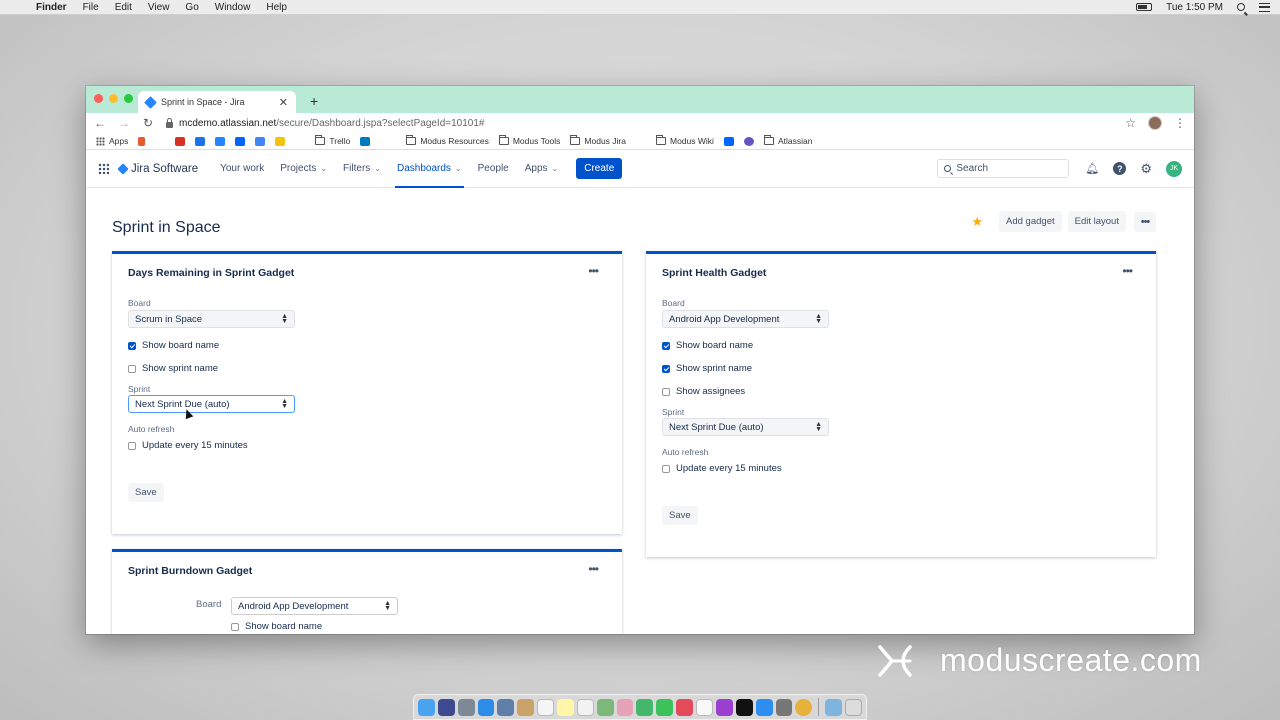  What do you see at coordinates (804, 707) in the screenshot?
I see `chrome-icon` at bounding box center [804, 707].